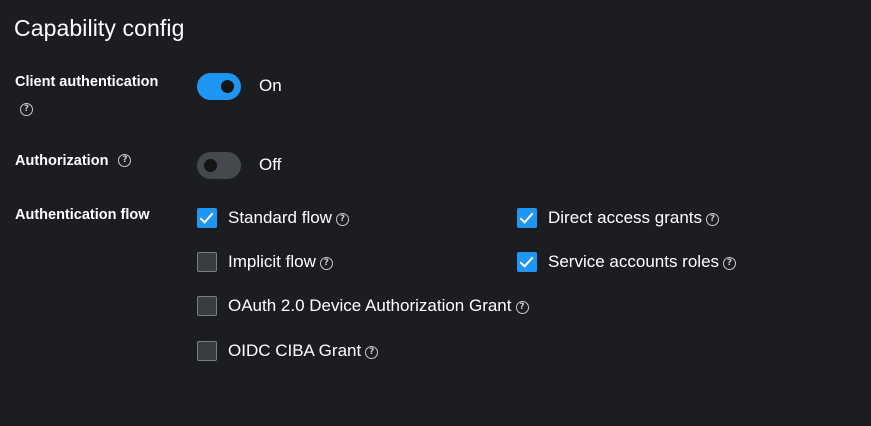 The width and height of the screenshot is (871, 426). I want to click on service-accounts-roles-help-icon: ?, so click(730, 263).